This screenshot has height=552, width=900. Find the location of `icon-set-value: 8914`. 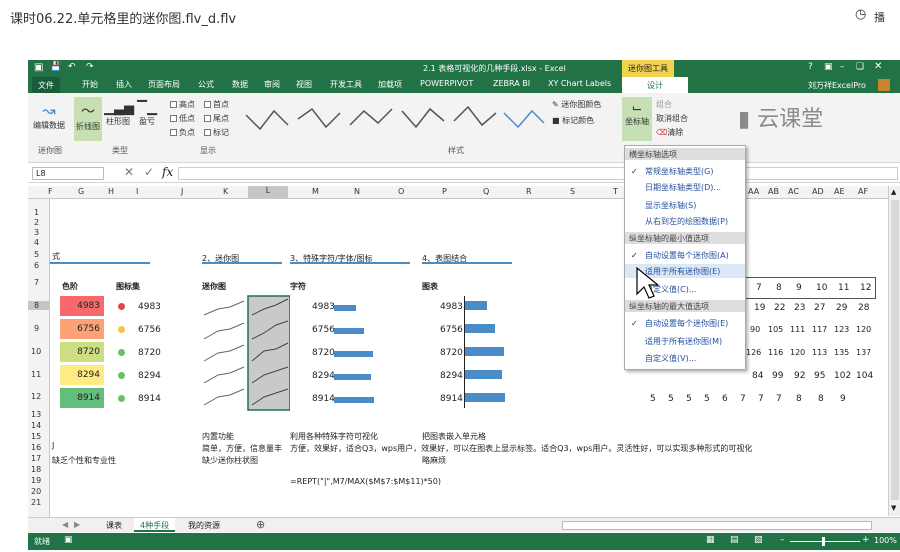

icon-set-value: 8914 is located at coordinates (149, 399).